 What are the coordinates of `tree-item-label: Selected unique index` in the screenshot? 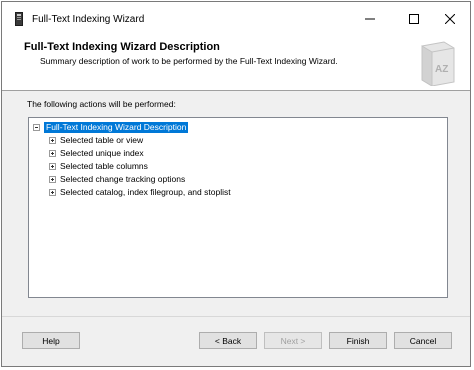 It's located at (102, 153).